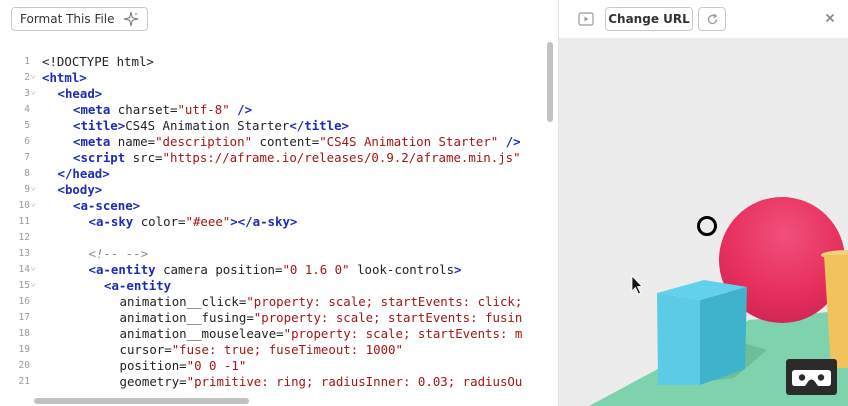 The image size is (848, 406). What do you see at coordinates (133, 141) in the screenshot?
I see `code-token-attr: name=` at bounding box center [133, 141].